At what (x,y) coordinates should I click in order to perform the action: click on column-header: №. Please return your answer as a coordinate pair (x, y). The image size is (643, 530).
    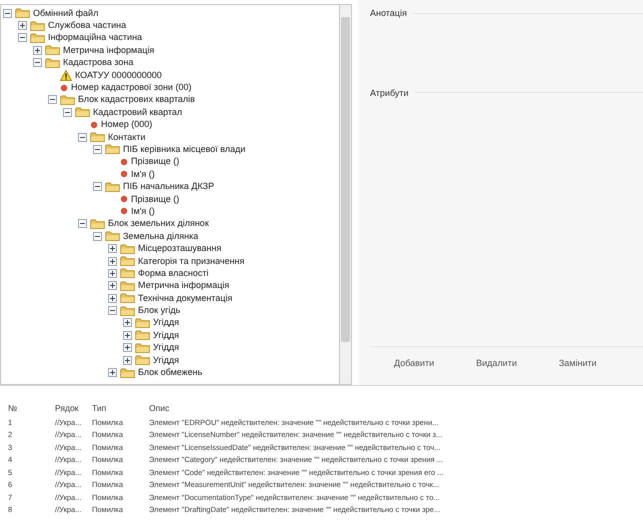
    Looking at the image, I should click on (28, 408).